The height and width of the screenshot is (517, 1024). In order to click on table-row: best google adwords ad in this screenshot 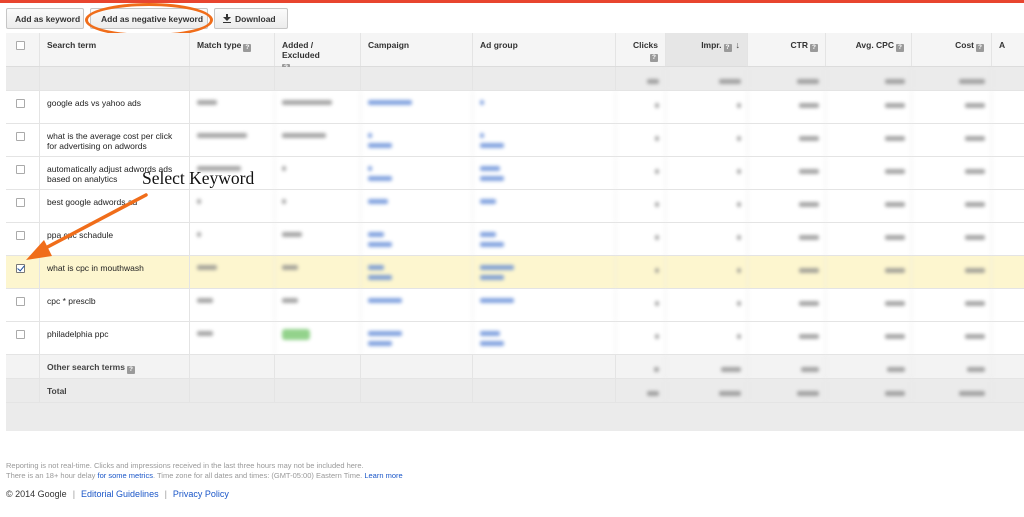, I will do `click(515, 206)`.